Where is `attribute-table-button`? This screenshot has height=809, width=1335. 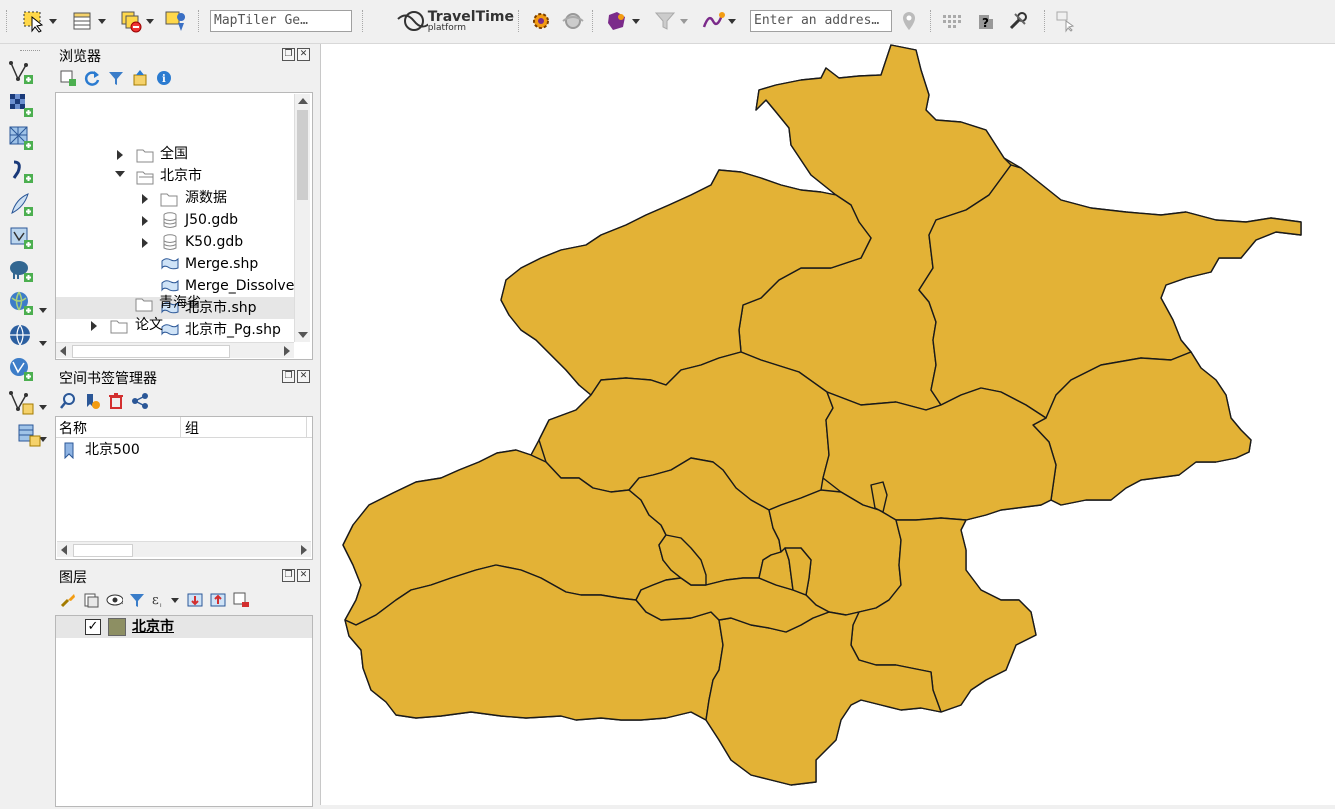
attribute-table-button is located at coordinates (88, 21).